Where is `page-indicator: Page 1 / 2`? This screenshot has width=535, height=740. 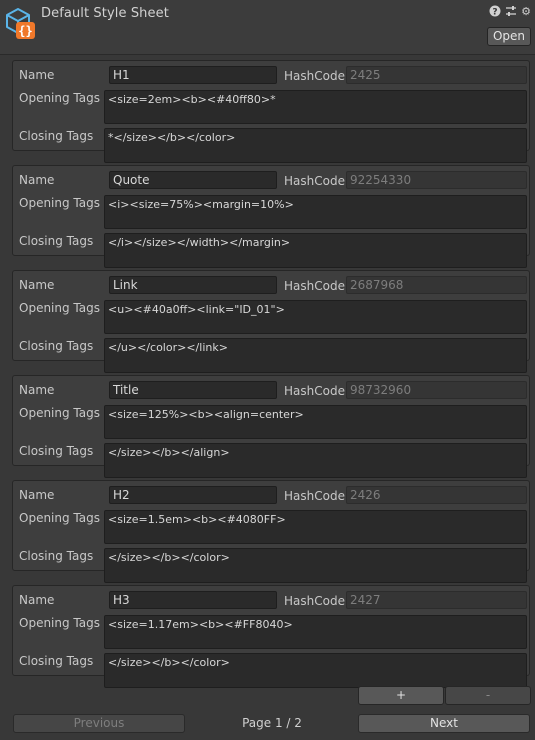
page-indicator: Page 1 / 2 is located at coordinates (272, 723).